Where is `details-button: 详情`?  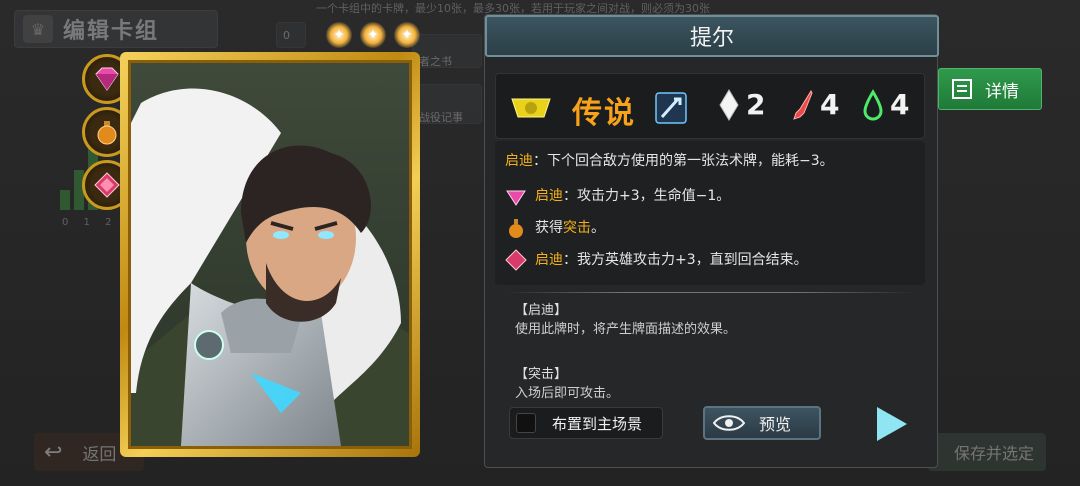 details-button: 详情 is located at coordinates (990, 89).